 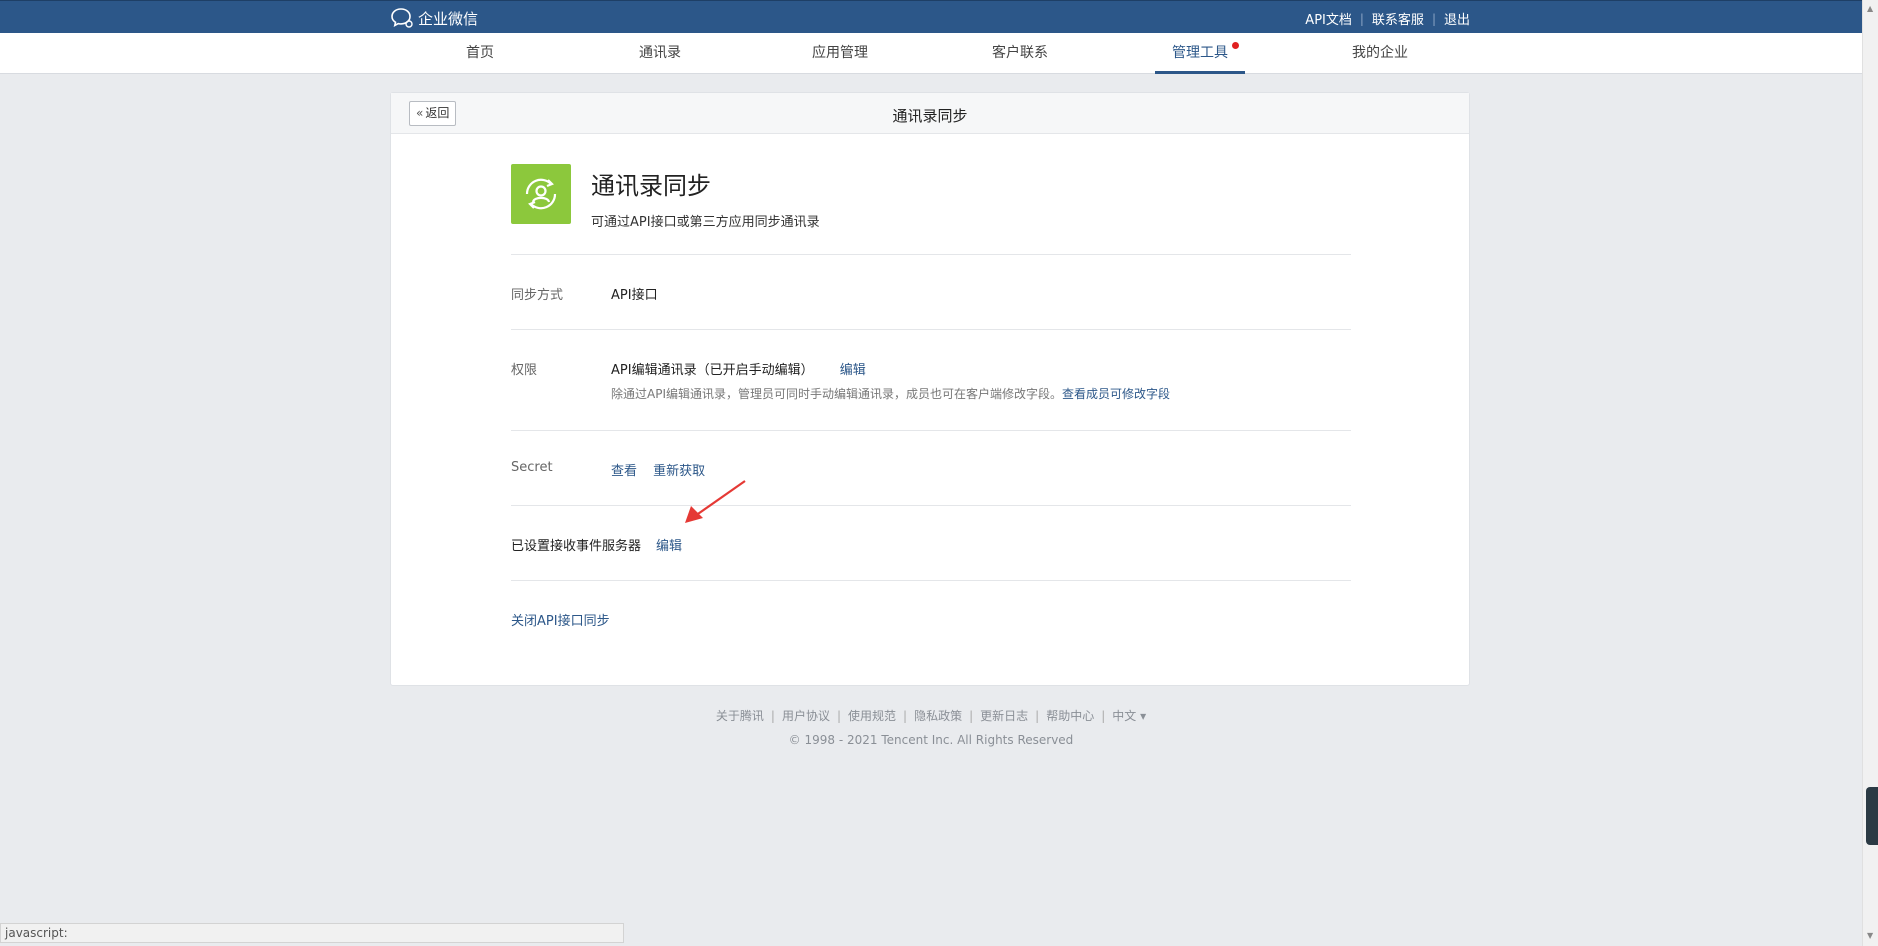 What do you see at coordinates (853, 370) in the screenshot?
I see `permission-edit-link: 编辑` at bounding box center [853, 370].